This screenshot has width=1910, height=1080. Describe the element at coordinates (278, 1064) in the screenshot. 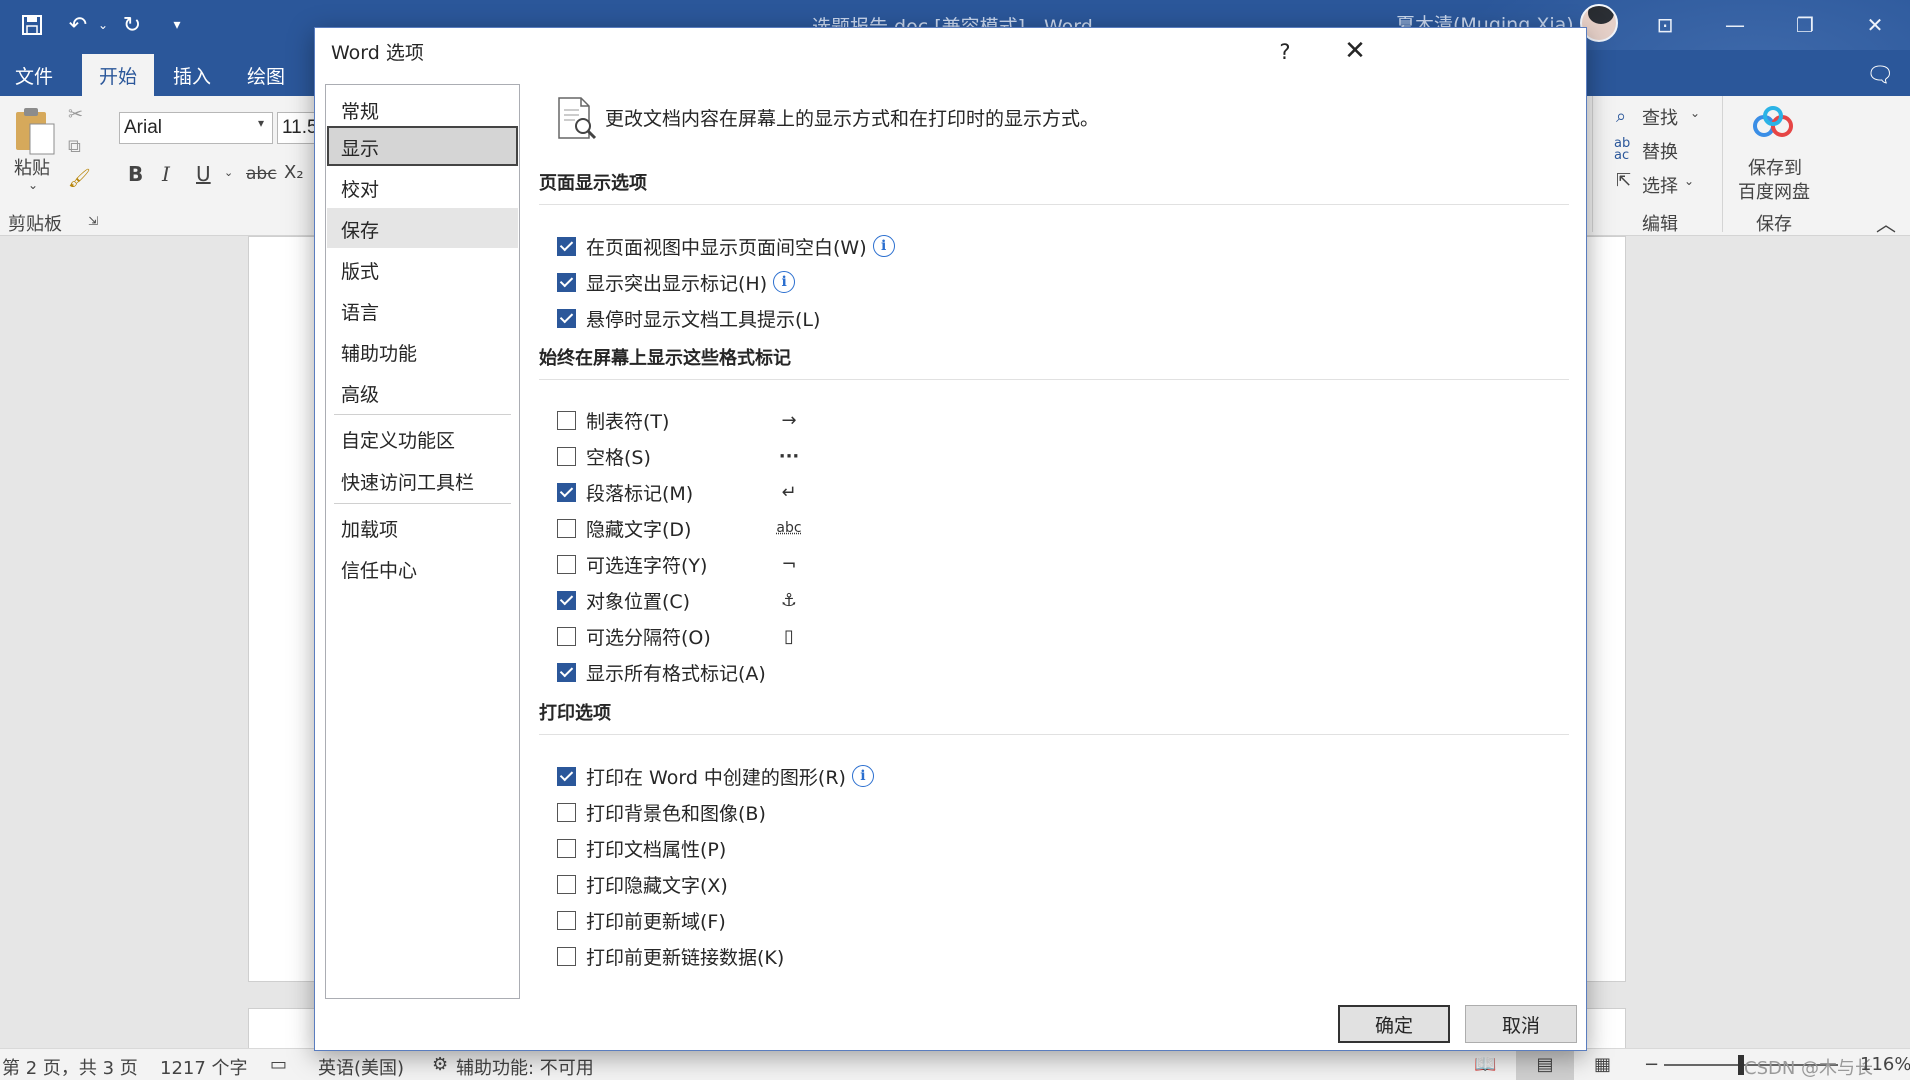

I see `proofing-icon: ▭` at that location.